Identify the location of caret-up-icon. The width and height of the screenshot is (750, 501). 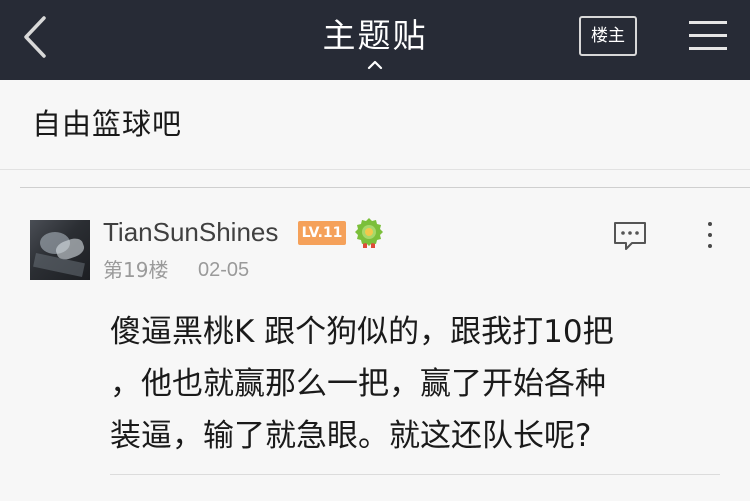
(375, 64).